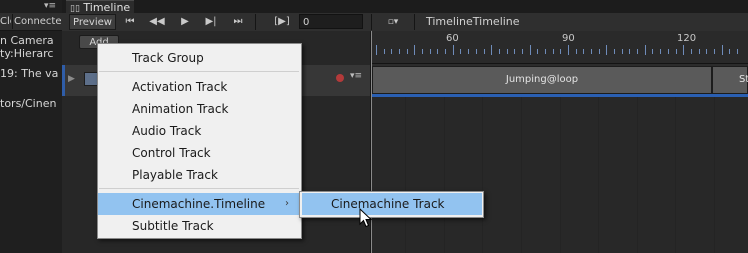  Describe the element at coordinates (282, 22) in the screenshot. I see `play-range-icon: [▶]` at that location.